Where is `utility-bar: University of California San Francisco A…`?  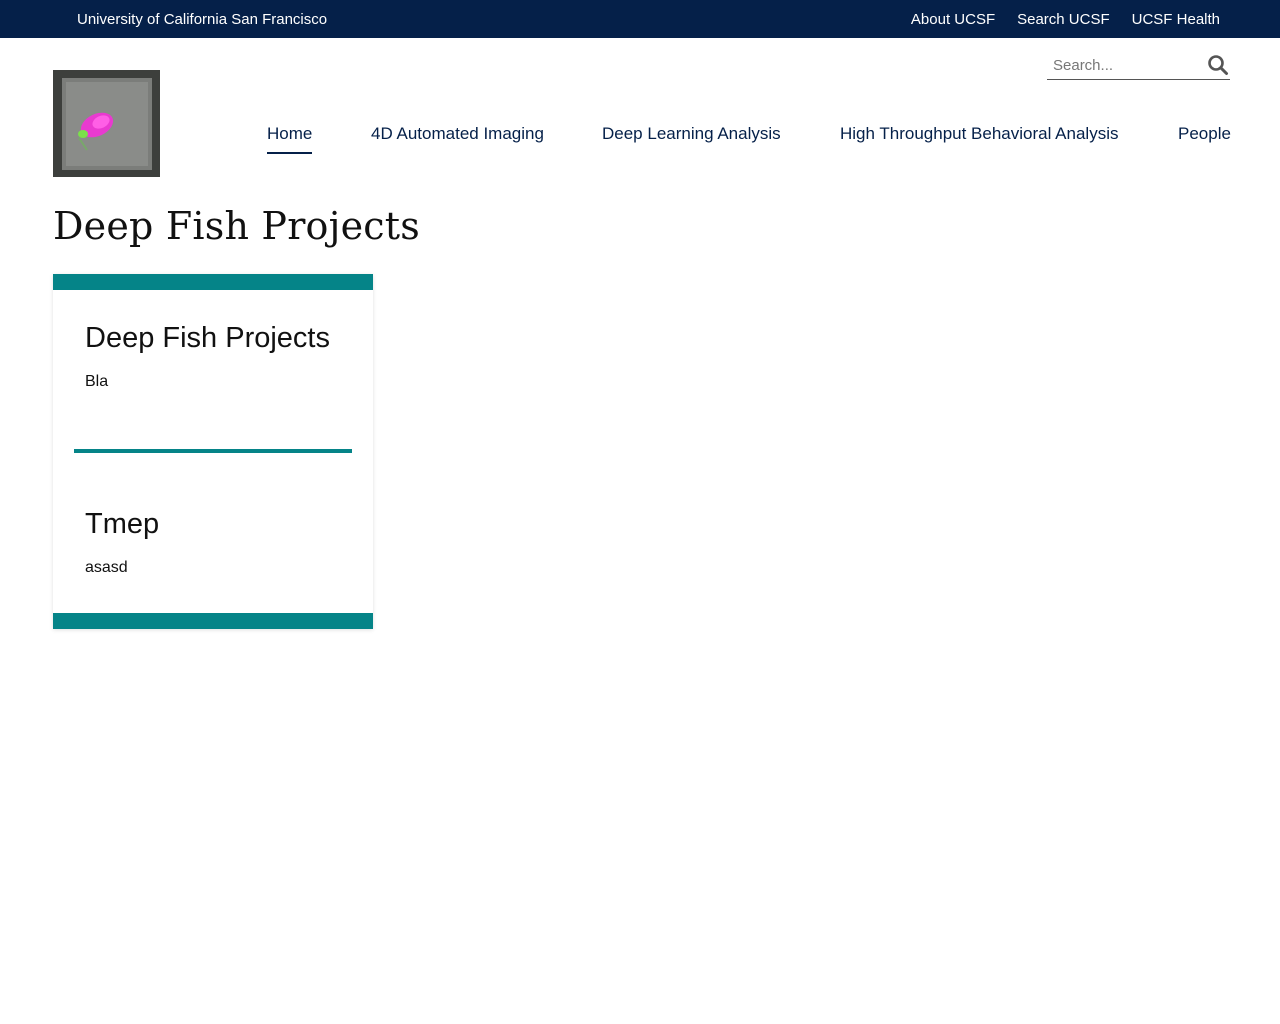
utility-bar: University of California San Francisco A… is located at coordinates (640, 19).